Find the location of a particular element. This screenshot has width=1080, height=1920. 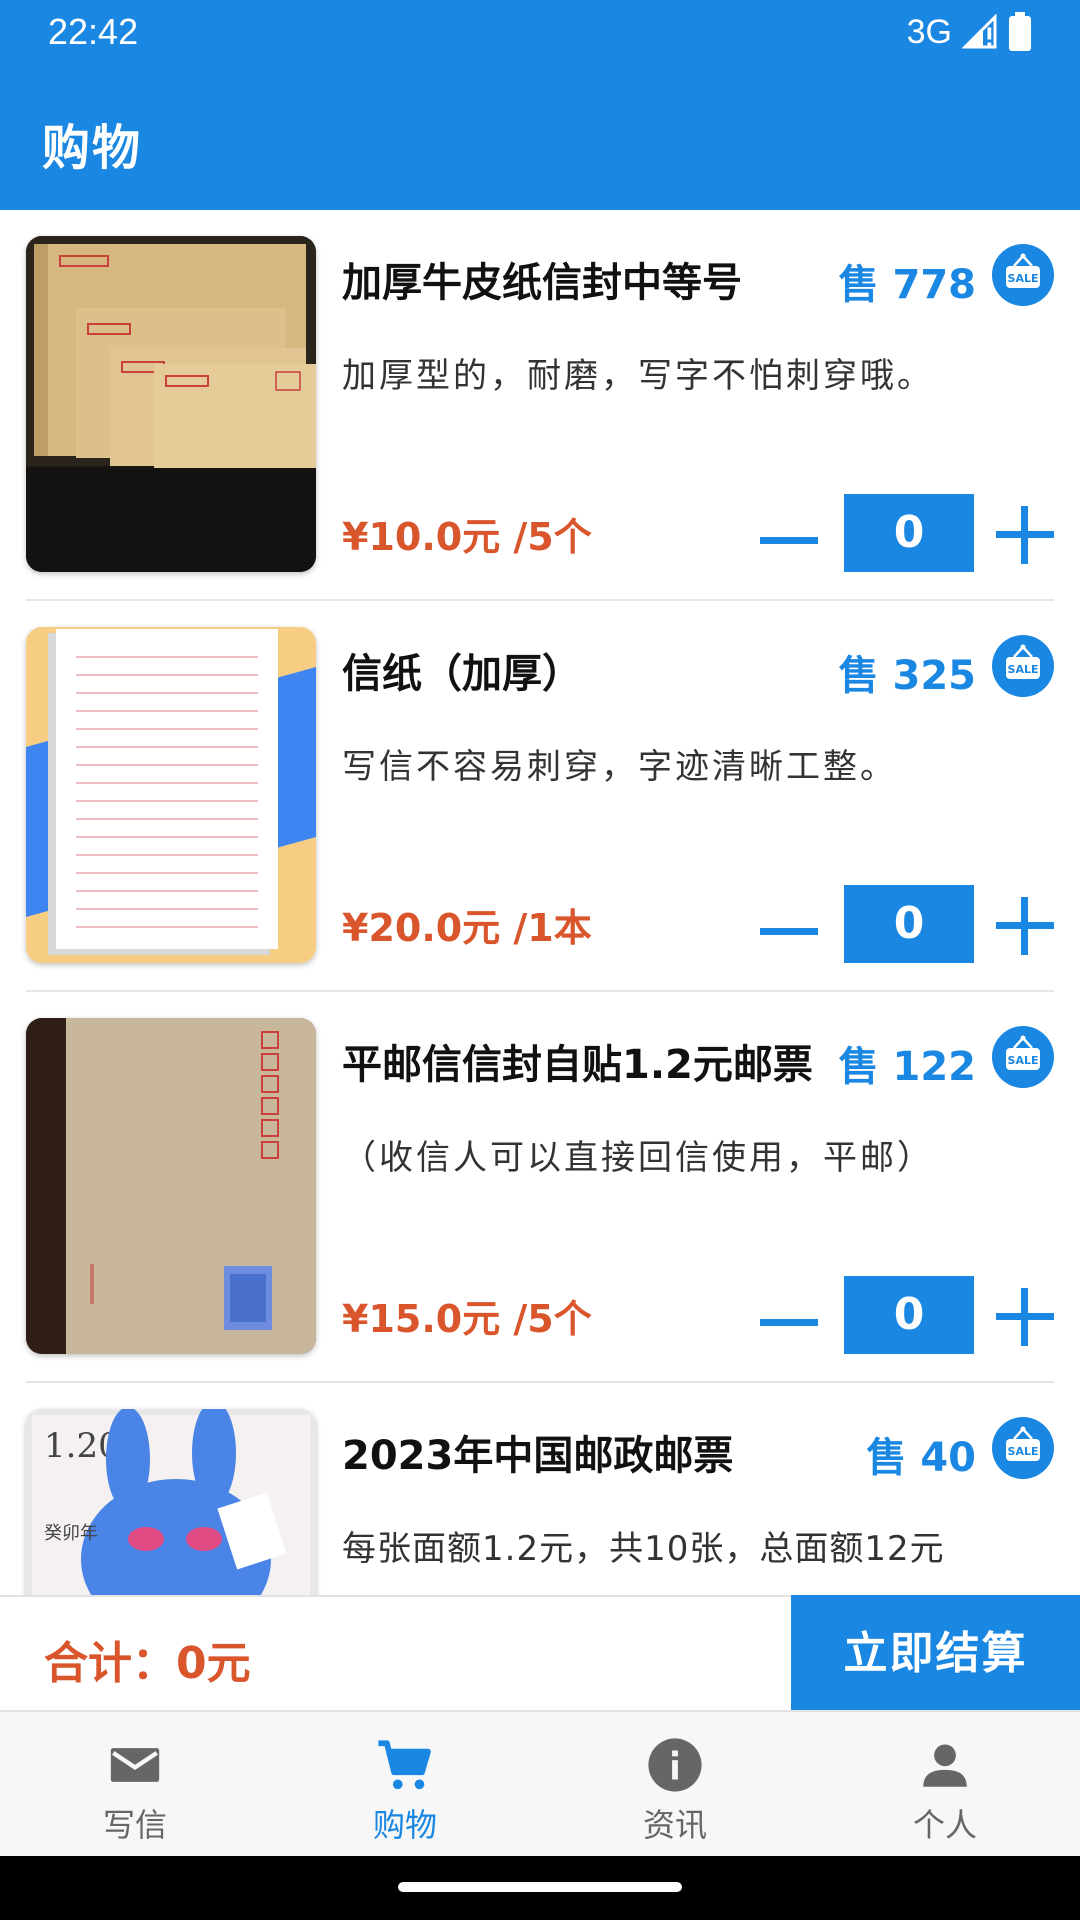

sold-count: 售 325 is located at coordinates (907, 676).